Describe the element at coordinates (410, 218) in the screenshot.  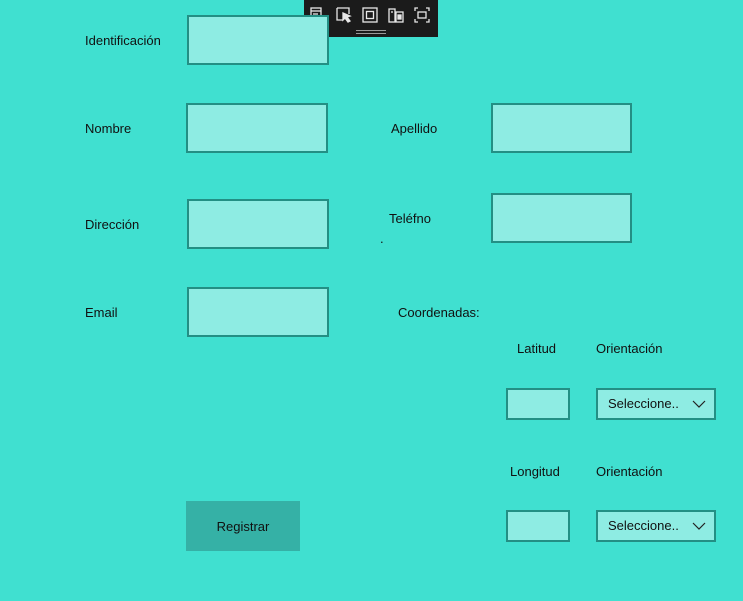
I see `telefono-label: Teléfno` at that location.